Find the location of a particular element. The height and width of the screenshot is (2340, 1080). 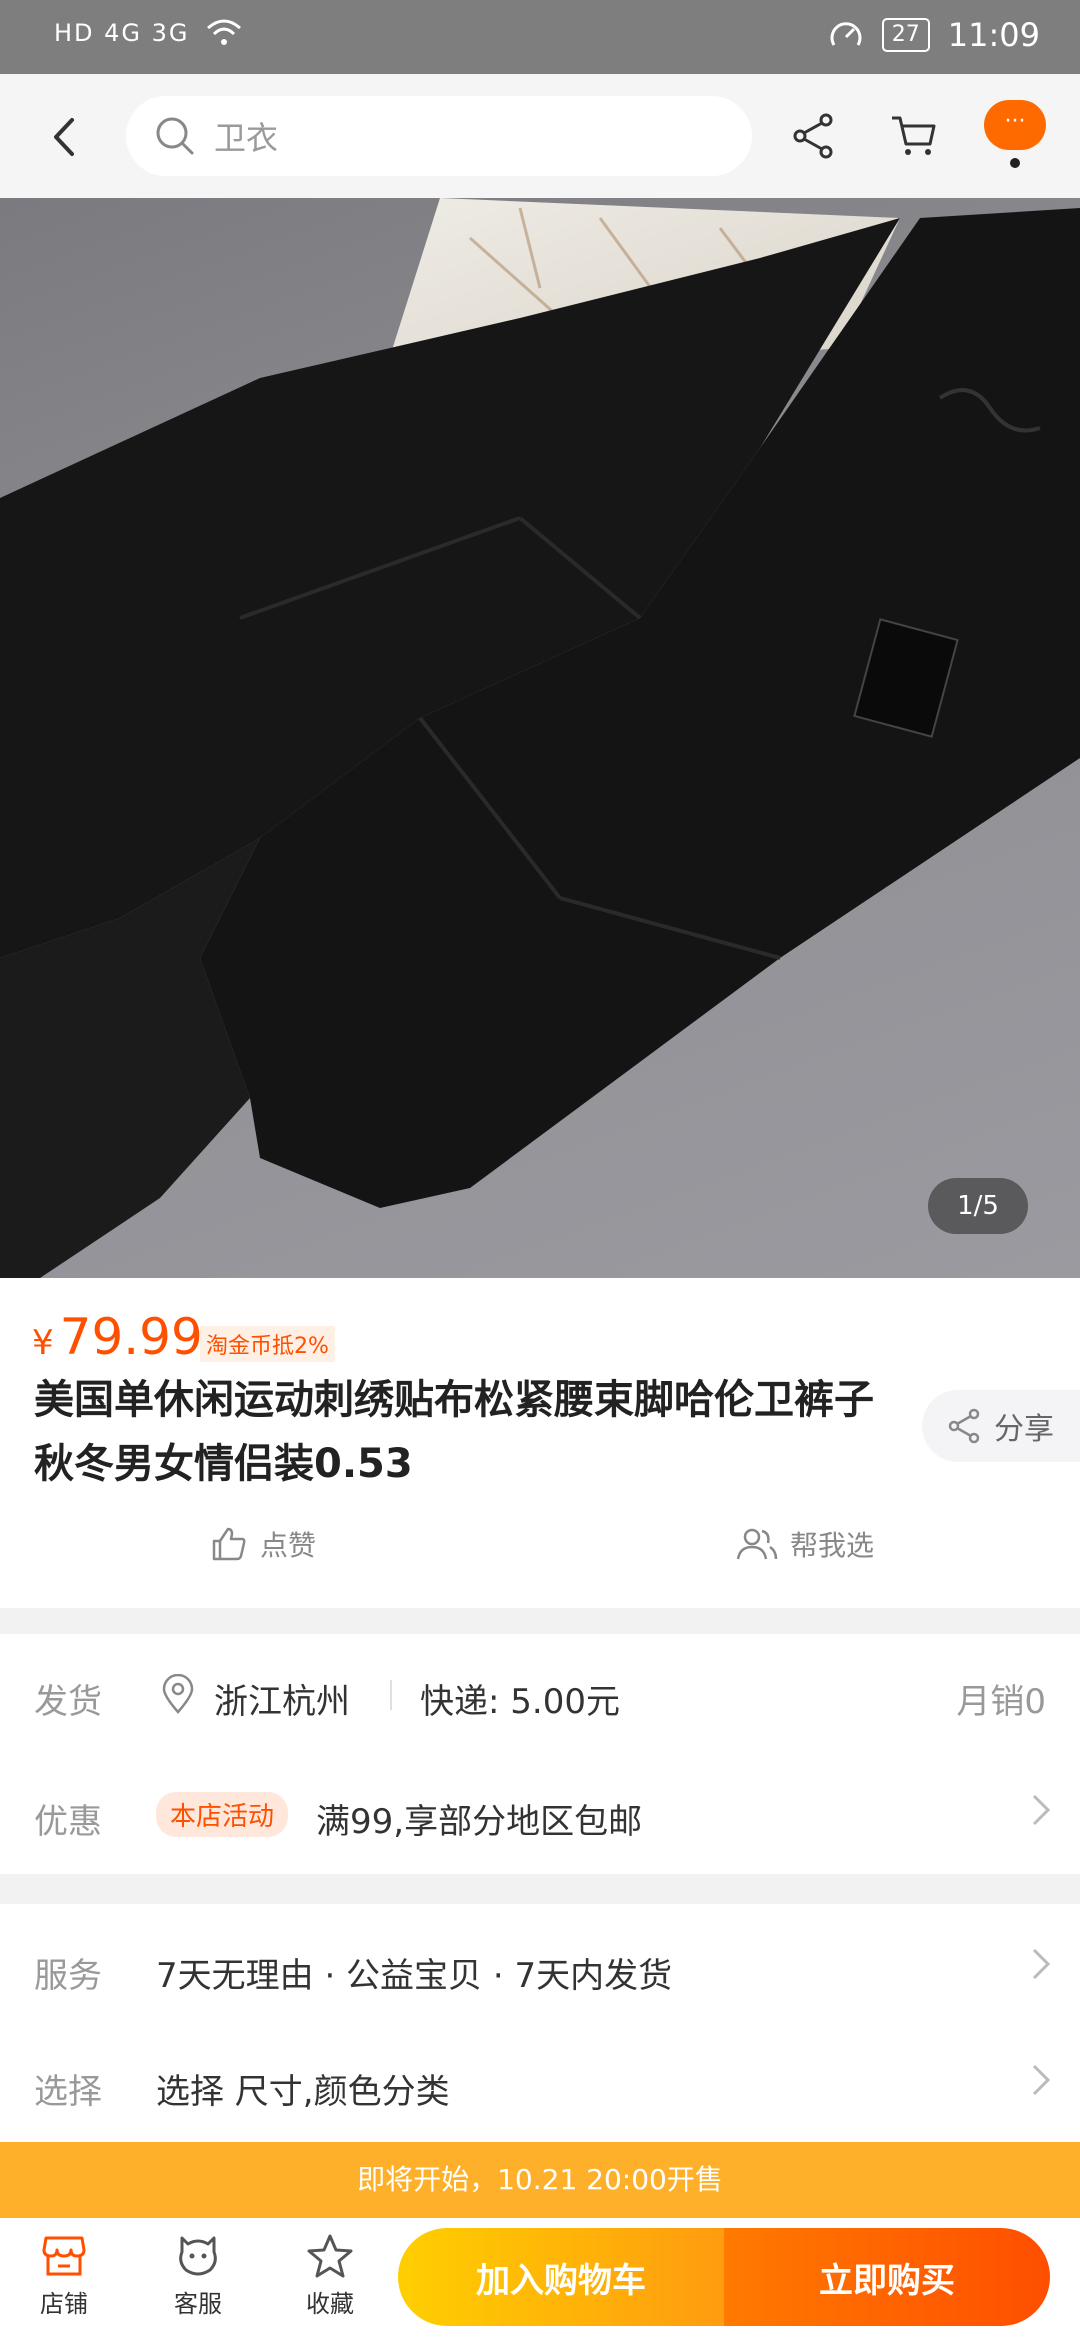

promo-row: 优惠 本店活动 满99,享部分地区包邮 is located at coordinates (540, 1814).